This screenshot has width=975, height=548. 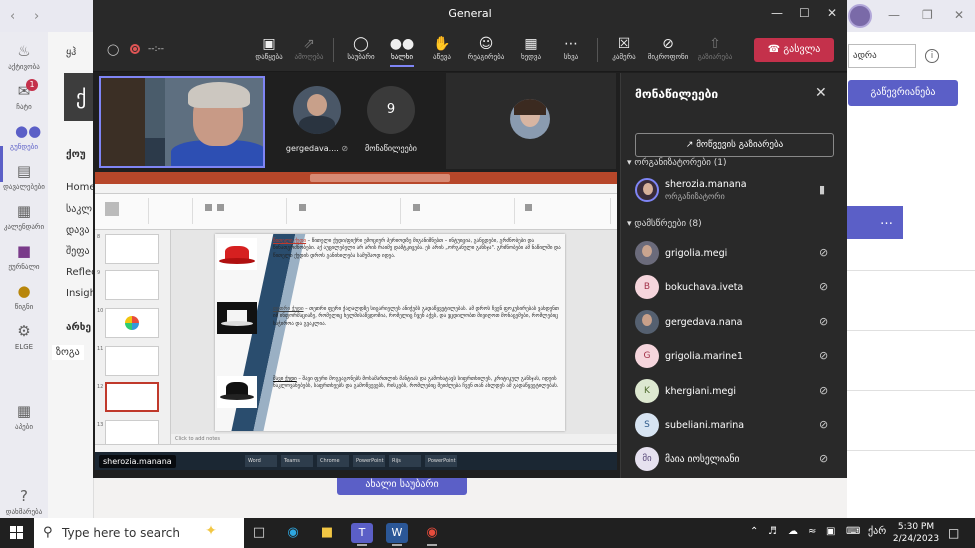 What do you see at coordinates (24, 336) in the screenshot?
I see `rail-item-elge: ⚙ ELGE` at bounding box center [24, 336].